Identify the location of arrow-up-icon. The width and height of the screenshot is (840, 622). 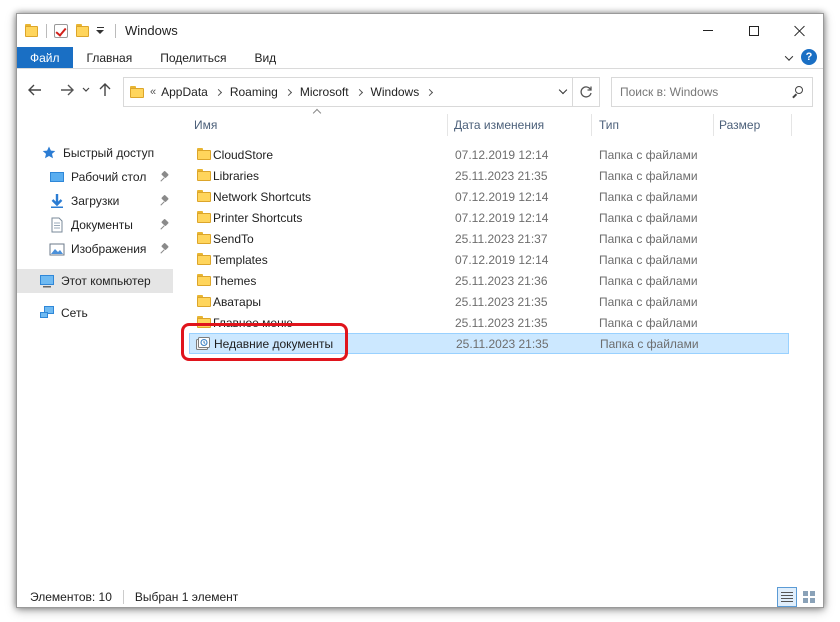
(105, 89).